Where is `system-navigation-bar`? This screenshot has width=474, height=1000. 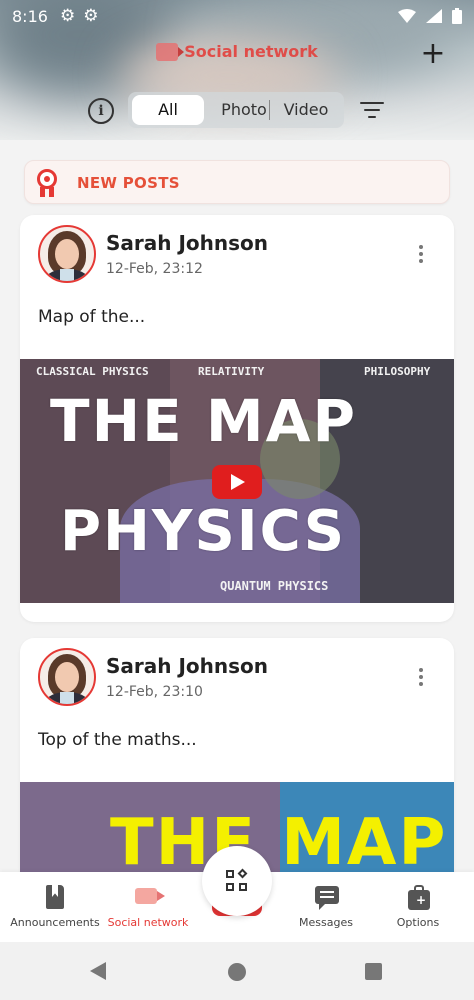
system-navigation-bar is located at coordinates (237, 971).